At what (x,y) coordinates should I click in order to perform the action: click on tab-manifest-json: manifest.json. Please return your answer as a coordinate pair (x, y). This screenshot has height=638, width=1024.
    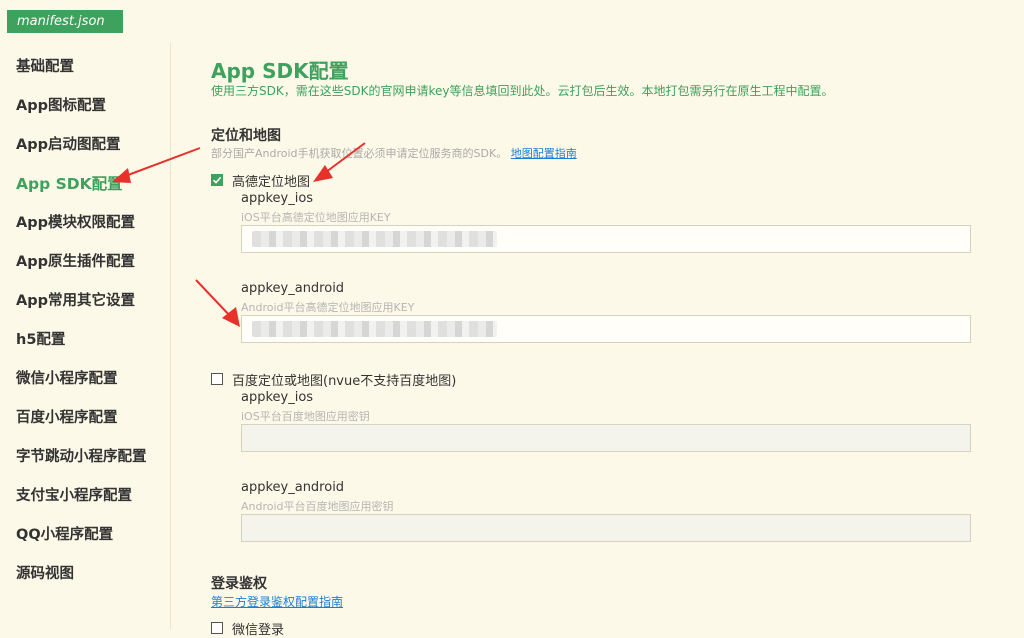
    Looking at the image, I should click on (65, 21).